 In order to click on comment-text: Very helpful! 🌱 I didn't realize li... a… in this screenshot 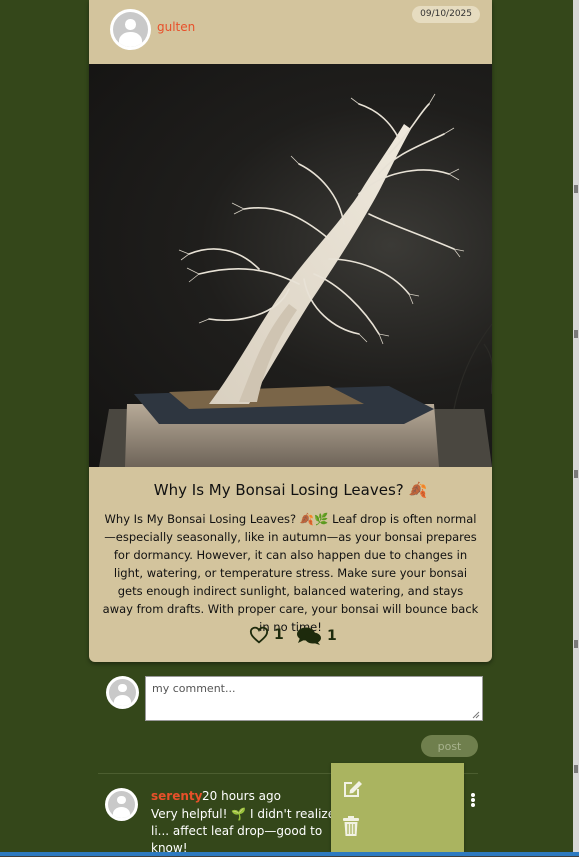, I will do `click(243, 831)`.